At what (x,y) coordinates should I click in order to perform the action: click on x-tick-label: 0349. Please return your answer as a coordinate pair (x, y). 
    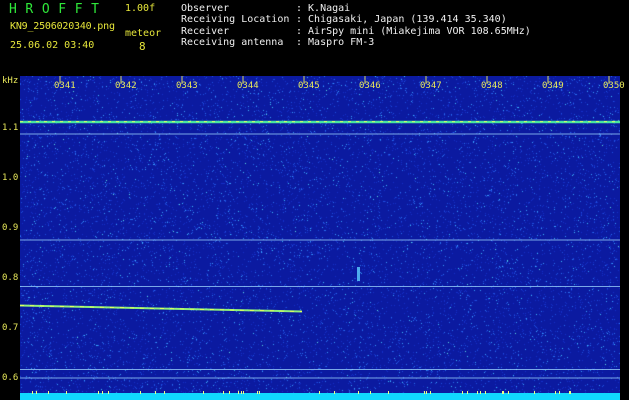
    Looking at the image, I should click on (553, 86).